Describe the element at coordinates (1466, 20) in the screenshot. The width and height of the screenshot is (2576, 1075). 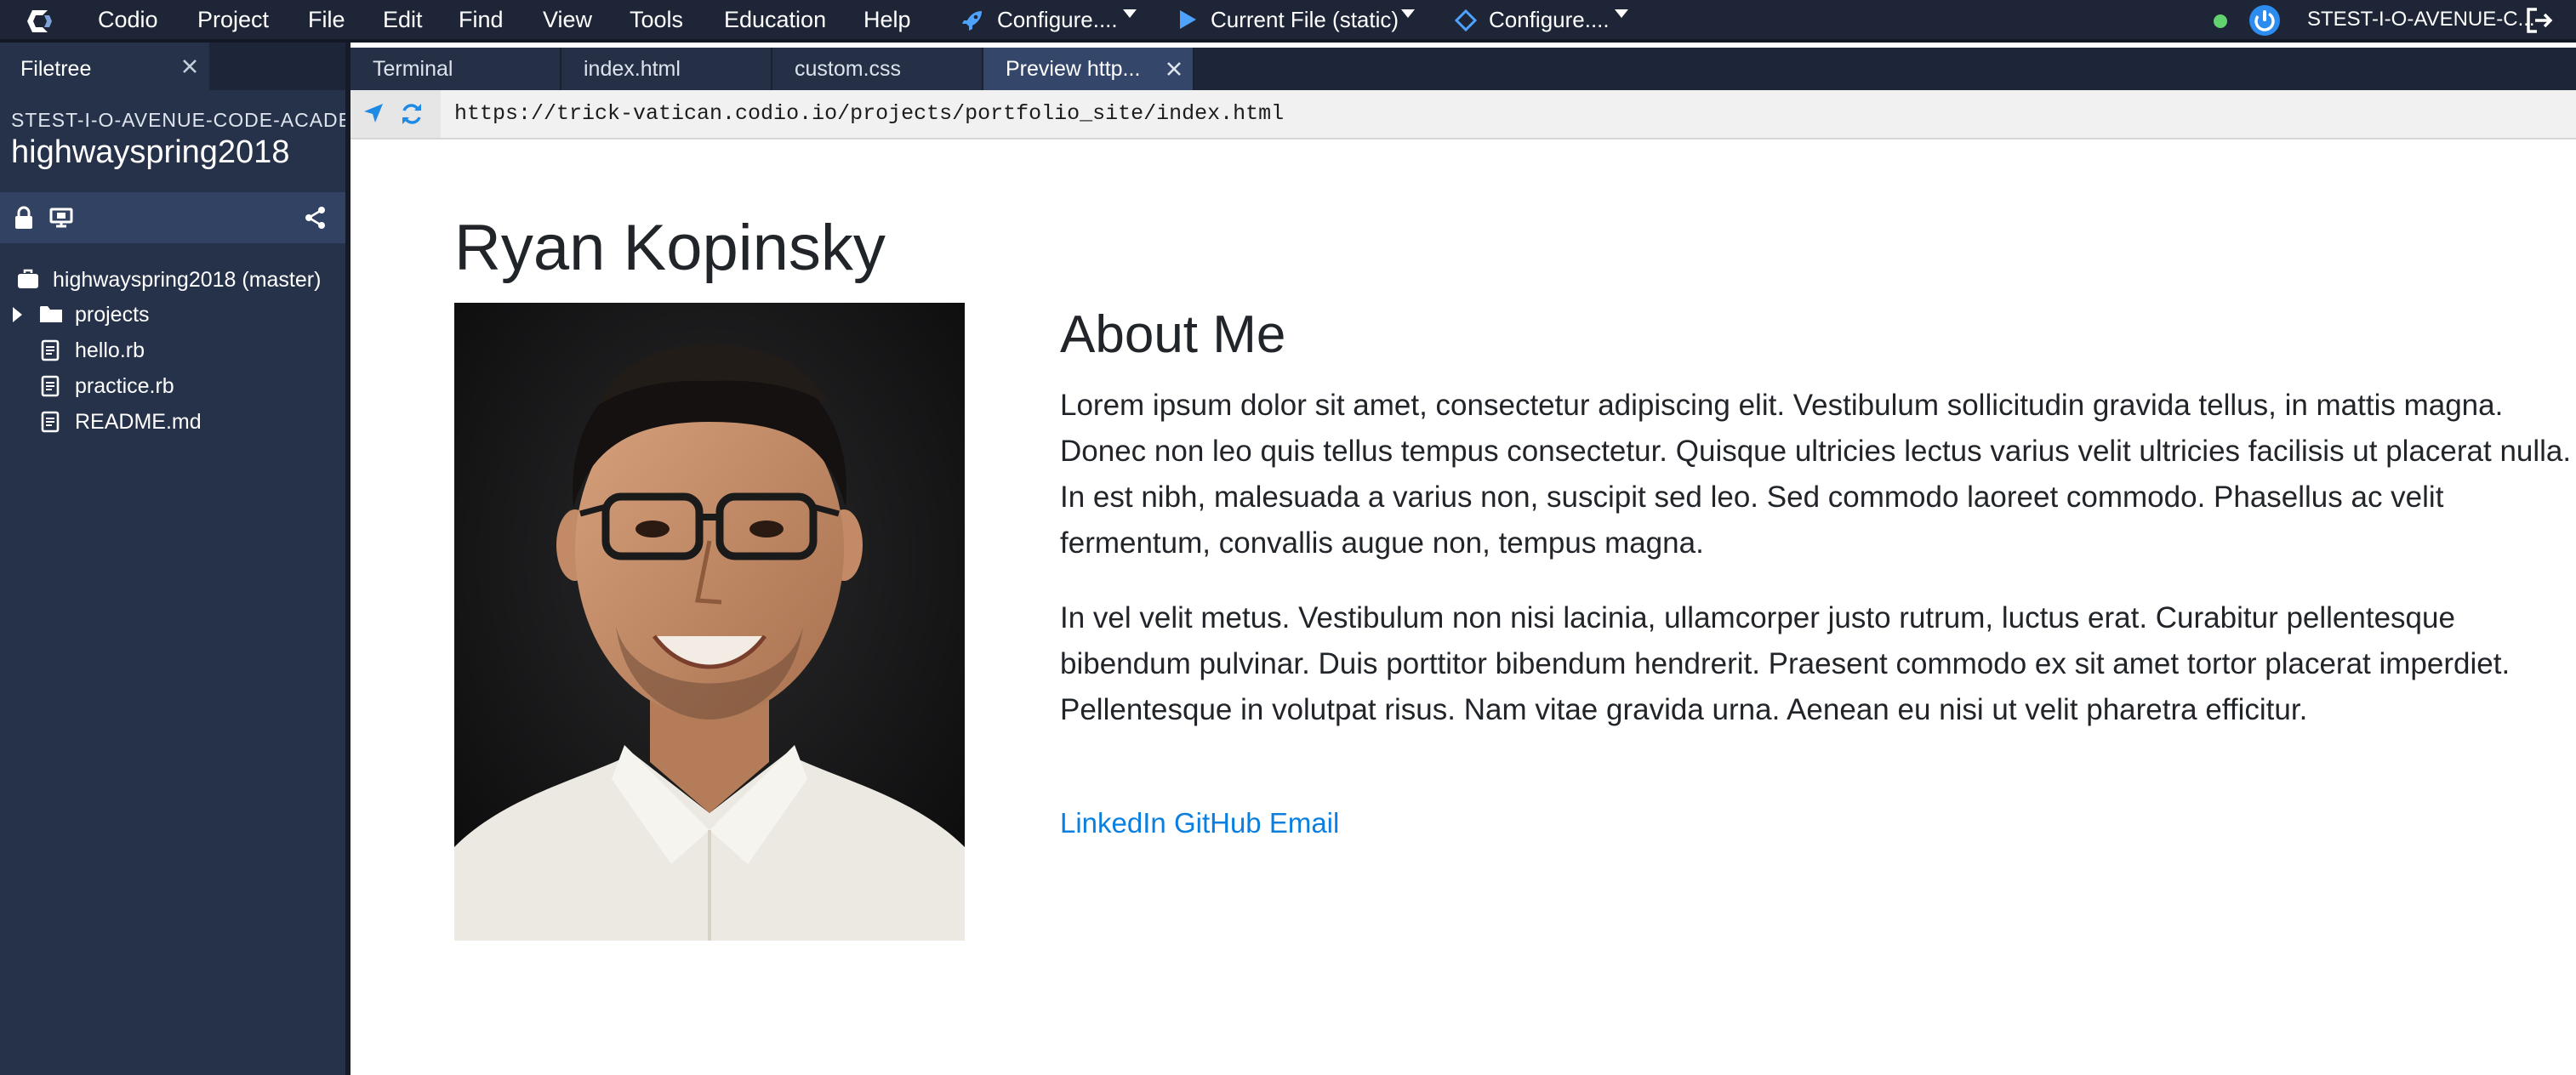
I see `debug-diamond-icon` at that location.